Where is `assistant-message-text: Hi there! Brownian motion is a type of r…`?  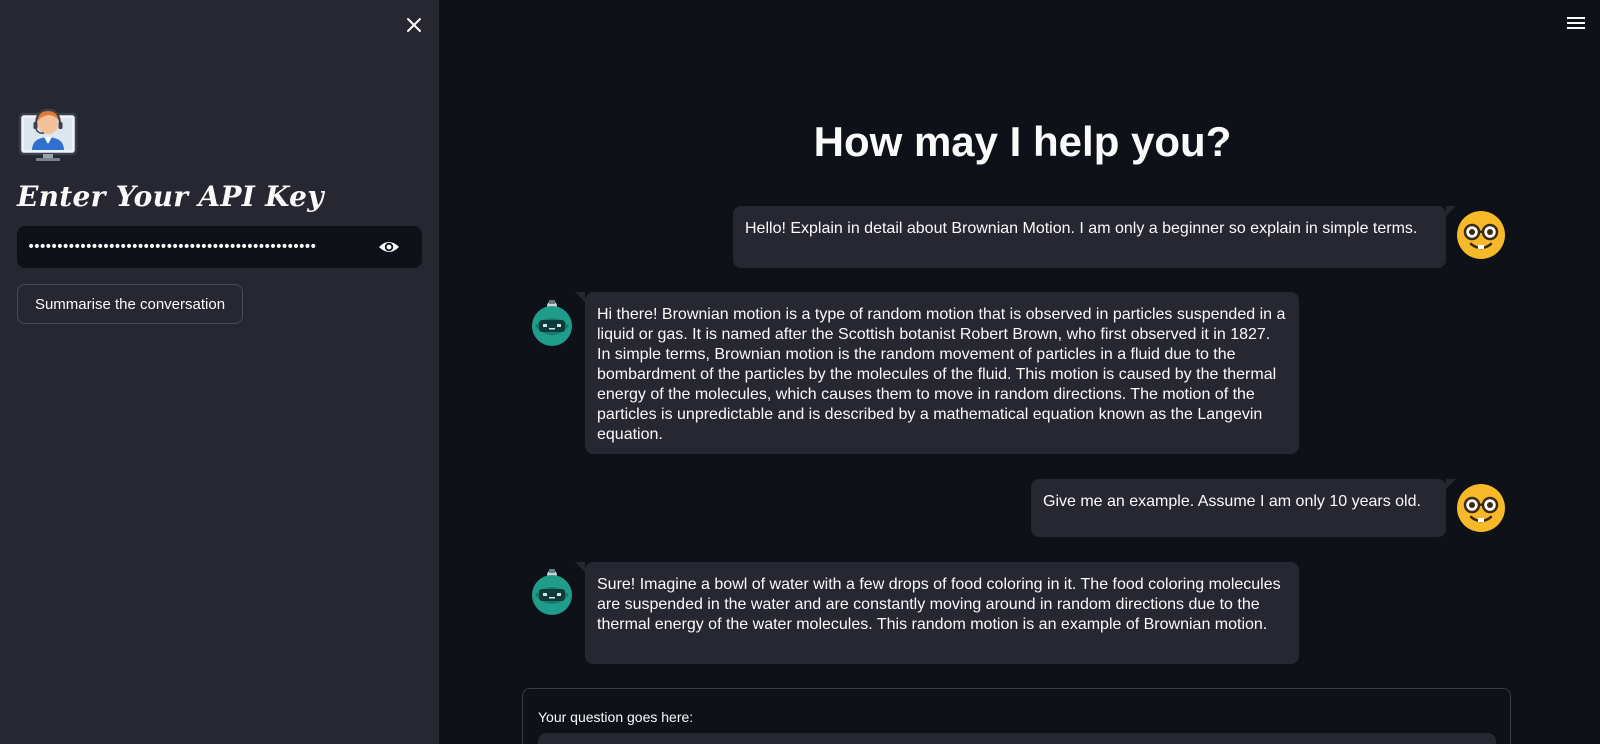
assistant-message-text: Hi there! Brownian motion is a type of r… is located at coordinates (941, 374).